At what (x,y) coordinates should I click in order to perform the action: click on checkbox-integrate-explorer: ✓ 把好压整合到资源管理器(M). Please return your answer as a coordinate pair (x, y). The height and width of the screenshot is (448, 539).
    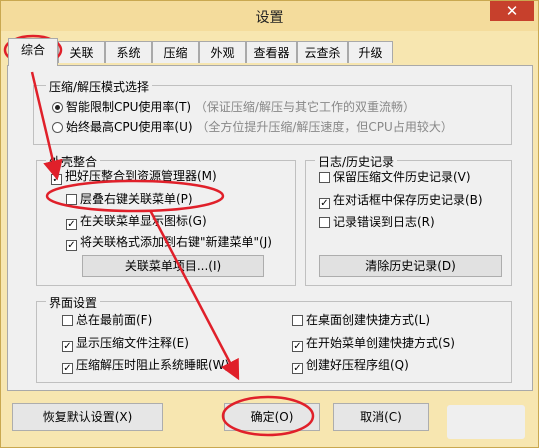
    Looking at the image, I should click on (134, 176).